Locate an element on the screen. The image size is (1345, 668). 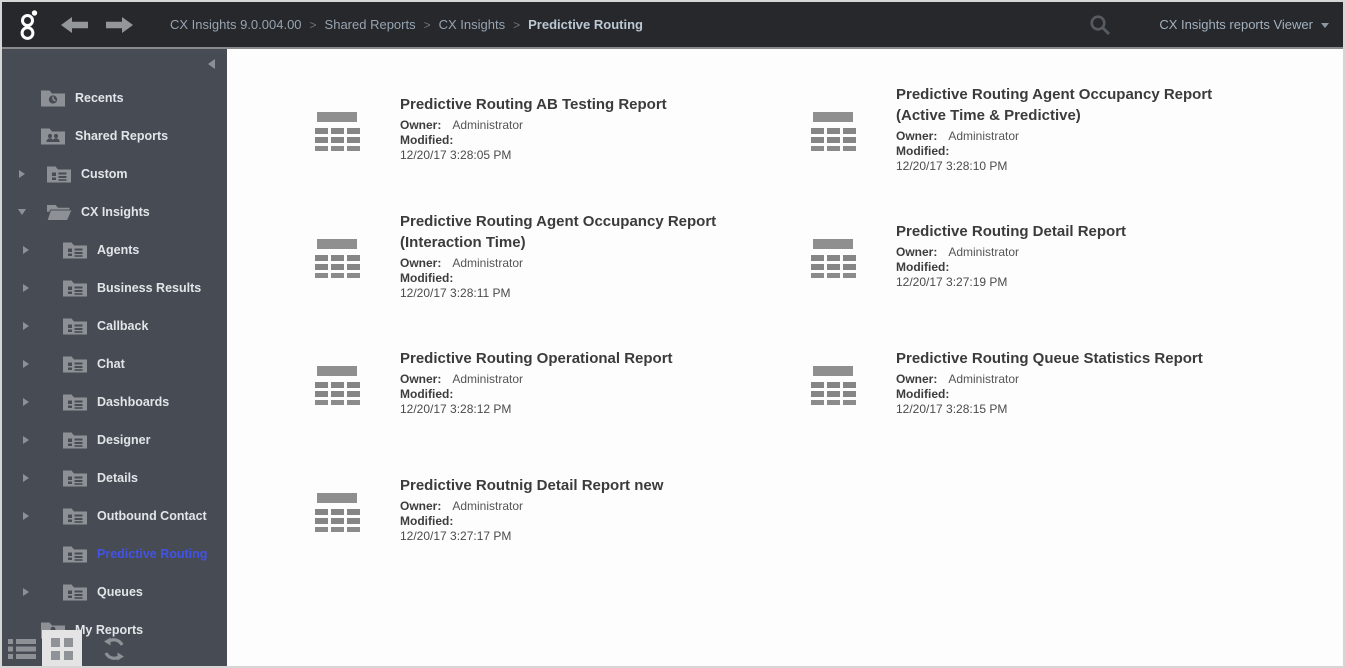
sidebar-item-dashboards: Dashboards is located at coordinates (114, 402).